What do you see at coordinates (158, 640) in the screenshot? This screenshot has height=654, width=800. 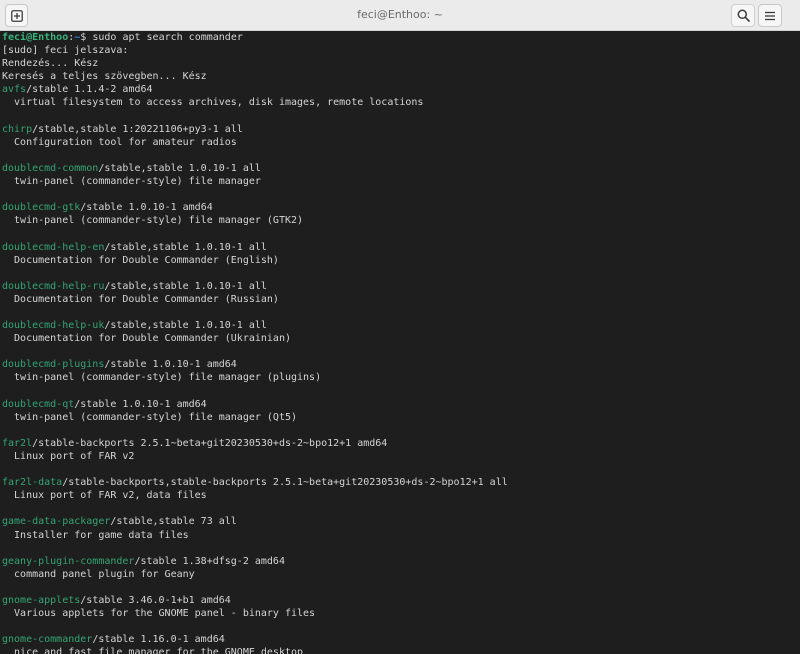 I see `package-version-info: /stable 1.16.0-1 amd64` at bounding box center [158, 640].